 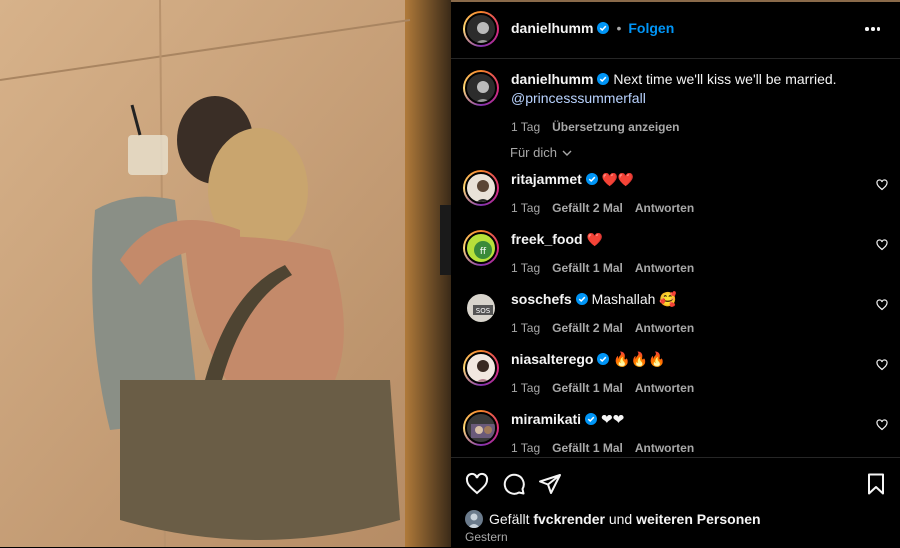 What do you see at coordinates (552, 79) in the screenshot?
I see `caption-username: danielhumm` at bounding box center [552, 79].